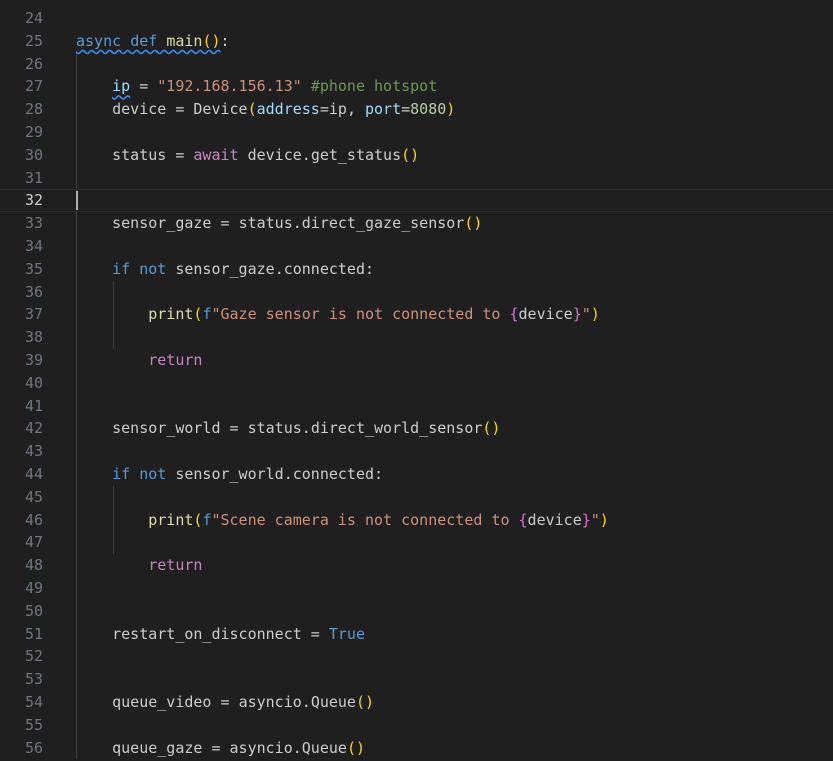 The height and width of the screenshot is (761, 833). Describe the element at coordinates (396, 428) in the screenshot. I see `code-token: direct_world_sensor` at that location.